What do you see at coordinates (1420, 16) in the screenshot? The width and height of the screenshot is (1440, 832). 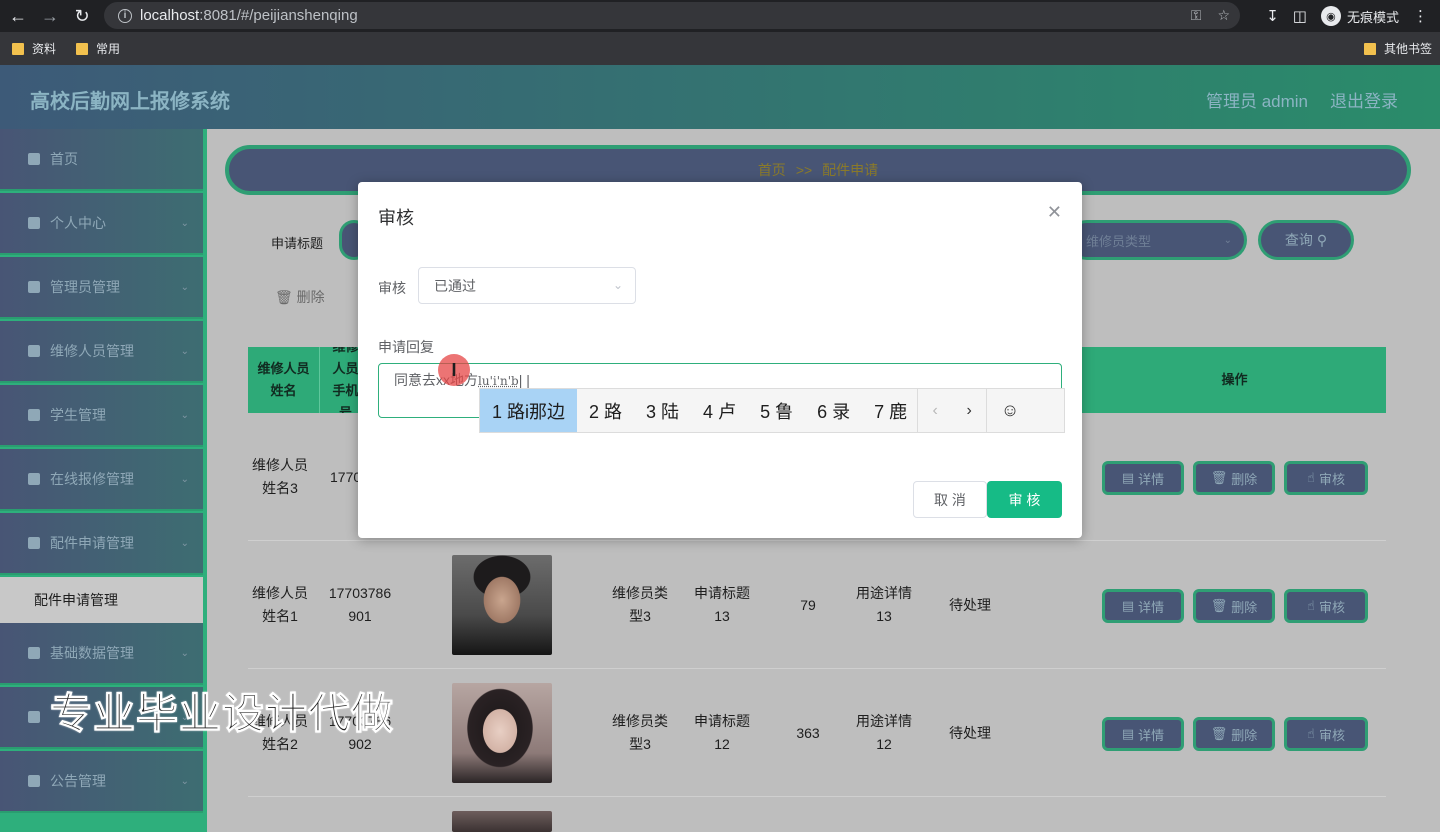 I see `menu-icon: ⋮` at bounding box center [1420, 16].